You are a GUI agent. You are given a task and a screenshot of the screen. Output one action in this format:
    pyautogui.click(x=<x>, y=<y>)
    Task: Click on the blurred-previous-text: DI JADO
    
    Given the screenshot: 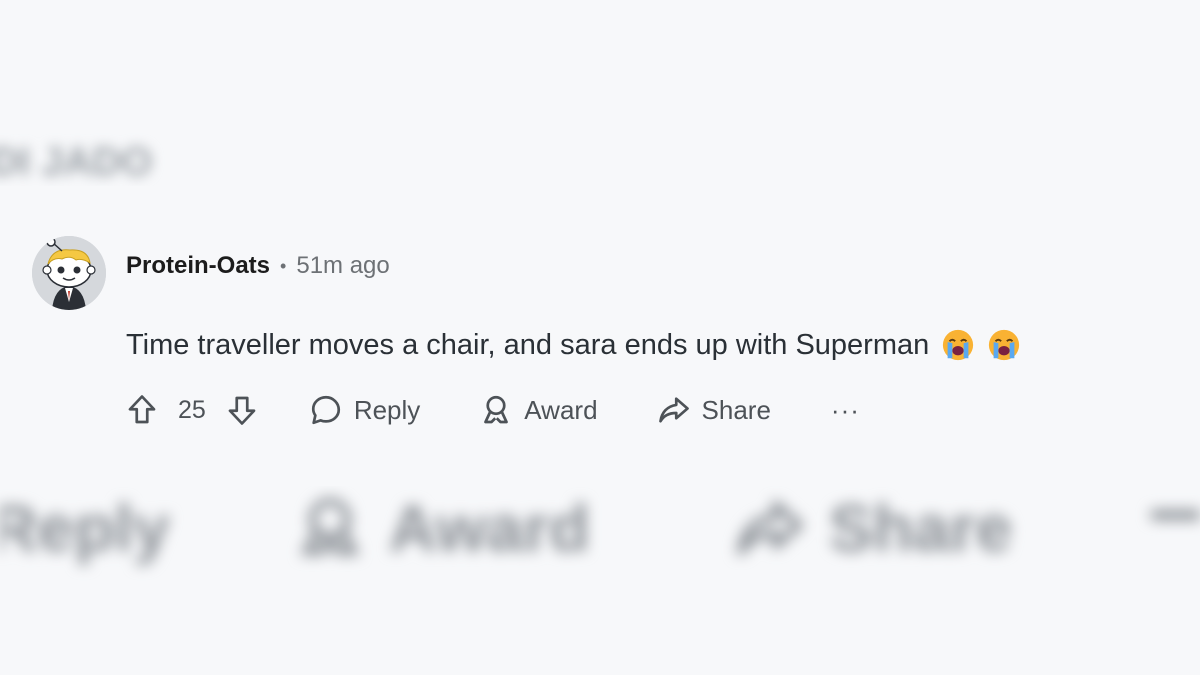 What is the action you would take?
    pyautogui.click(x=76, y=162)
    